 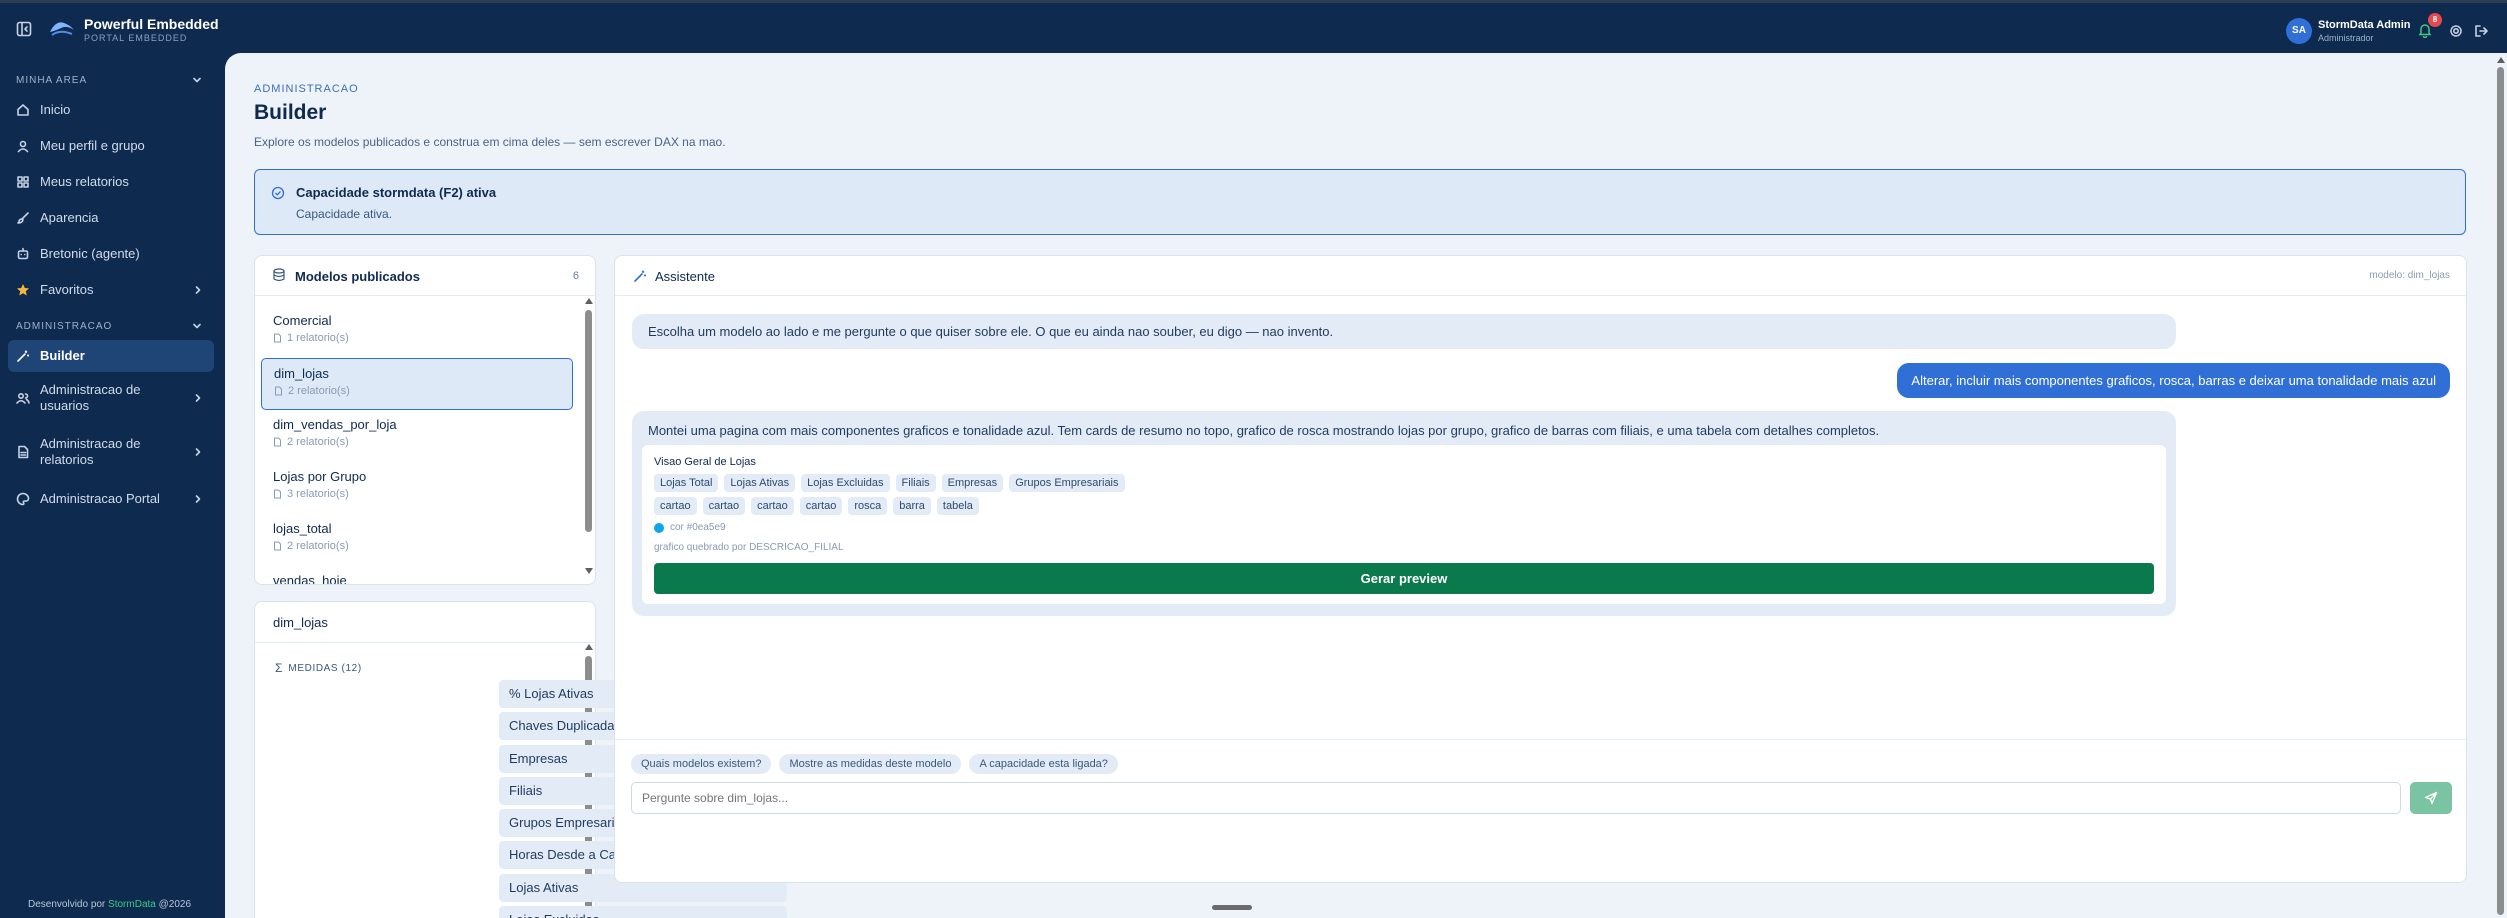 What do you see at coordinates (2456, 31) in the screenshot?
I see `settings-gear-icon` at bounding box center [2456, 31].